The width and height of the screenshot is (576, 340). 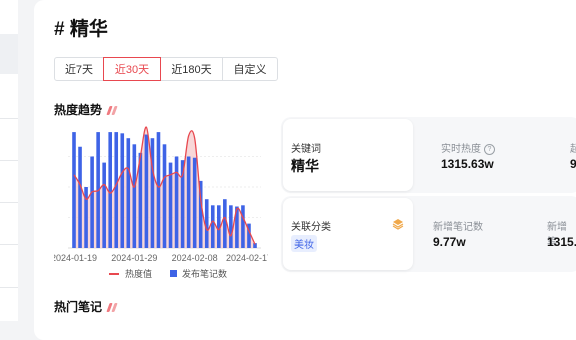 What do you see at coordinates (81, 29) in the screenshot?
I see `page-title: # 精华` at bounding box center [81, 29].